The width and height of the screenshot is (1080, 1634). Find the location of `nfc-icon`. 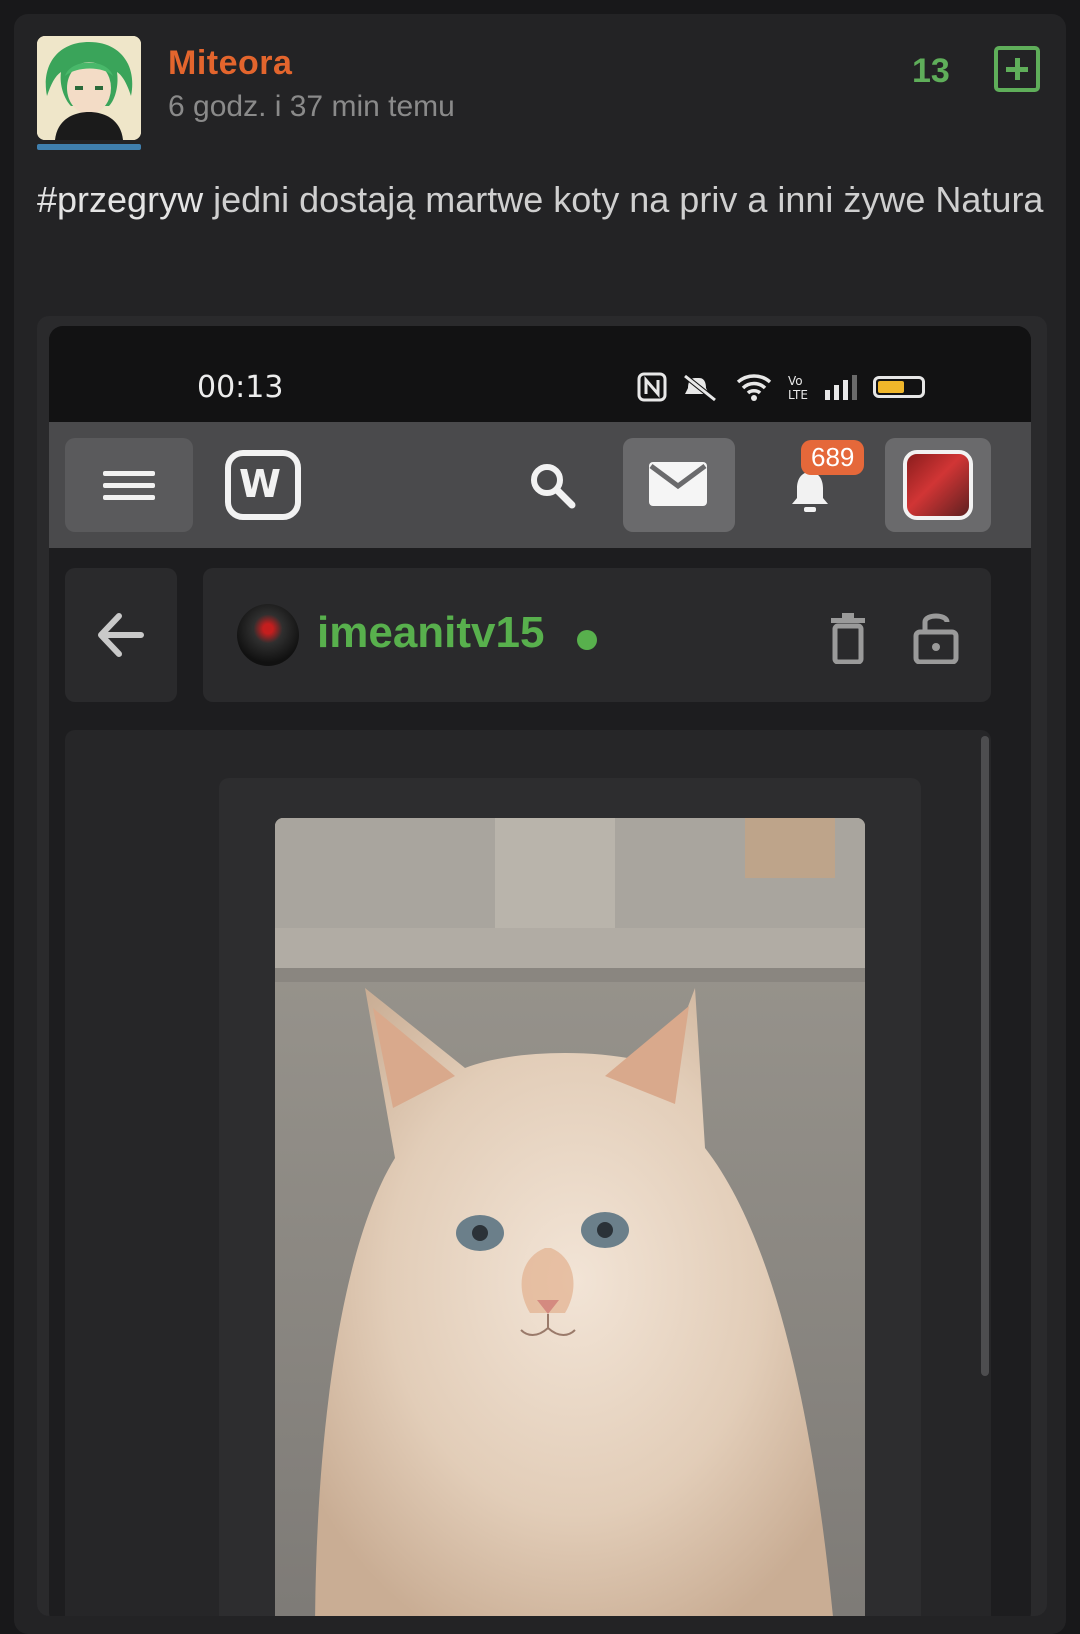

nfc-icon is located at coordinates (652, 387).